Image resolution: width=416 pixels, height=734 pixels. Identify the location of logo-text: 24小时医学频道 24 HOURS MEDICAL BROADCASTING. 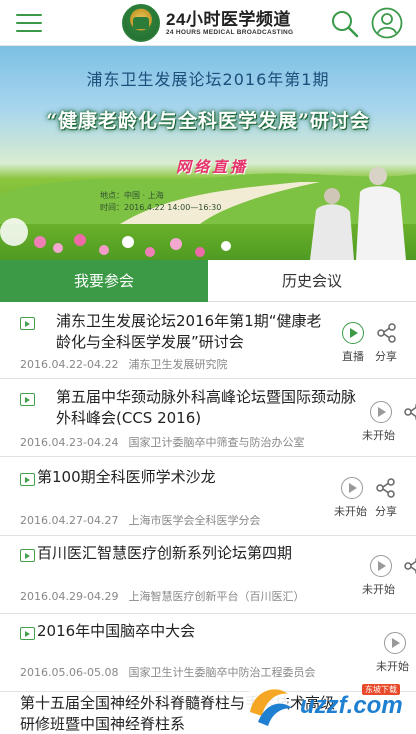
(229, 23).